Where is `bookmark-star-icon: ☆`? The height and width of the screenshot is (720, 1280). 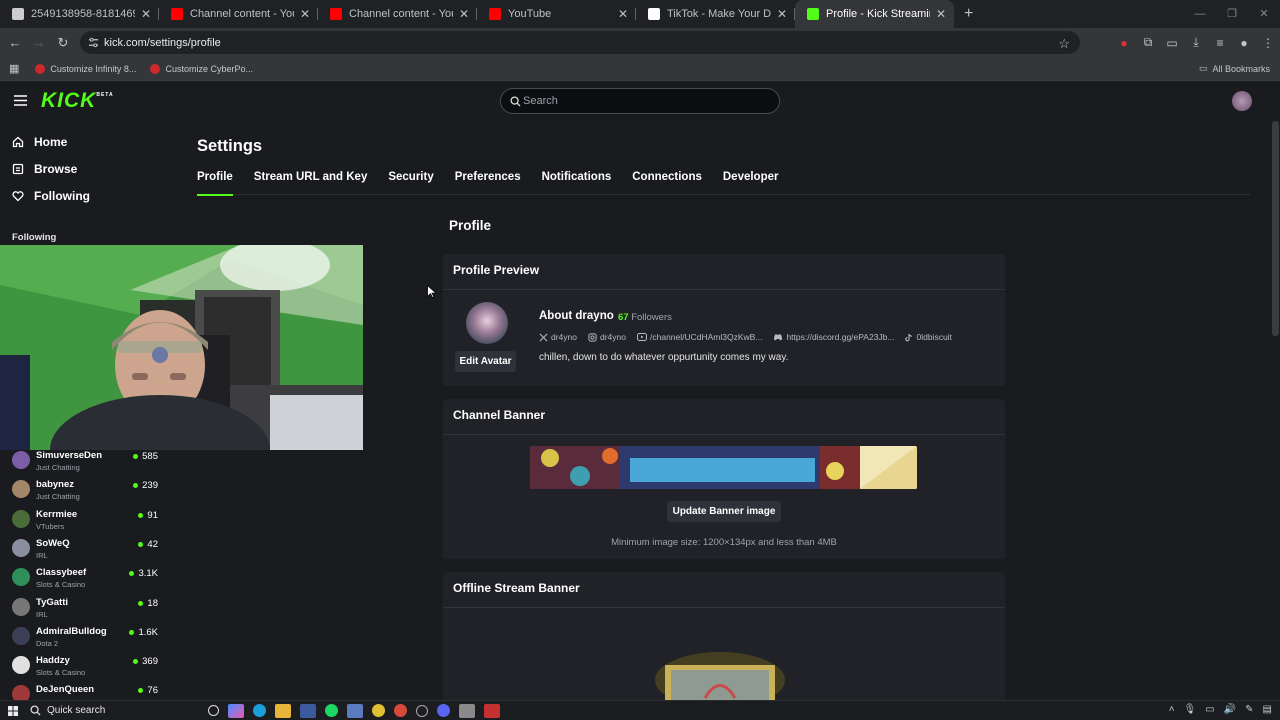
bookmark-star-icon: ☆ is located at coordinates (1064, 44).